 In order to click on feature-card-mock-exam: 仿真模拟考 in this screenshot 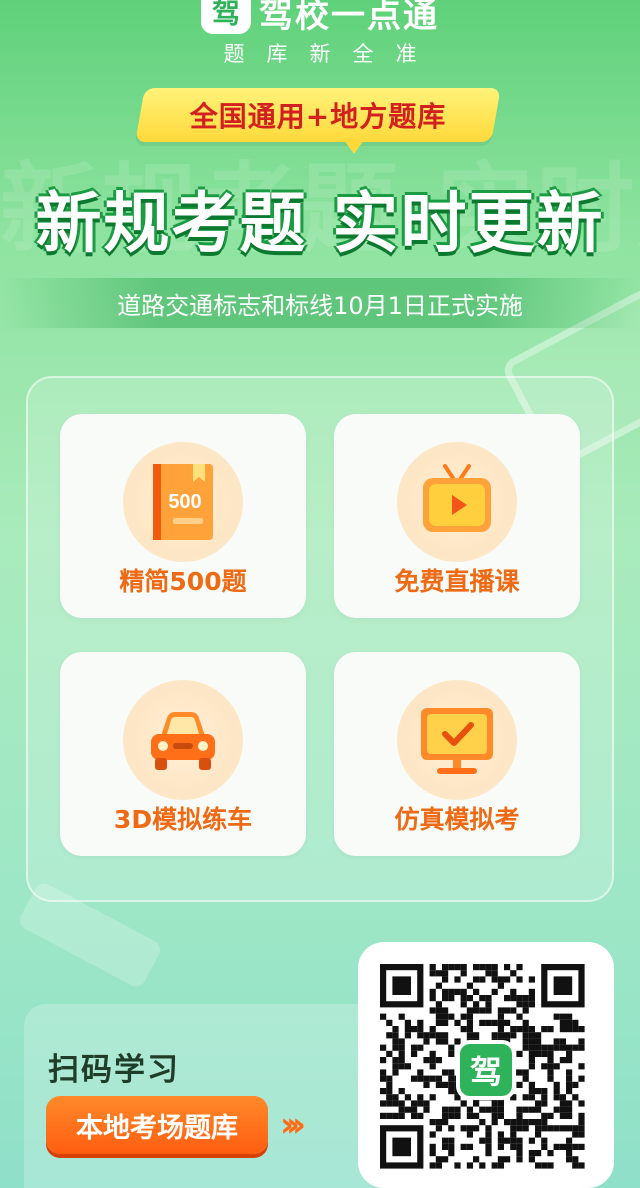, I will do `click(457, 754)`.